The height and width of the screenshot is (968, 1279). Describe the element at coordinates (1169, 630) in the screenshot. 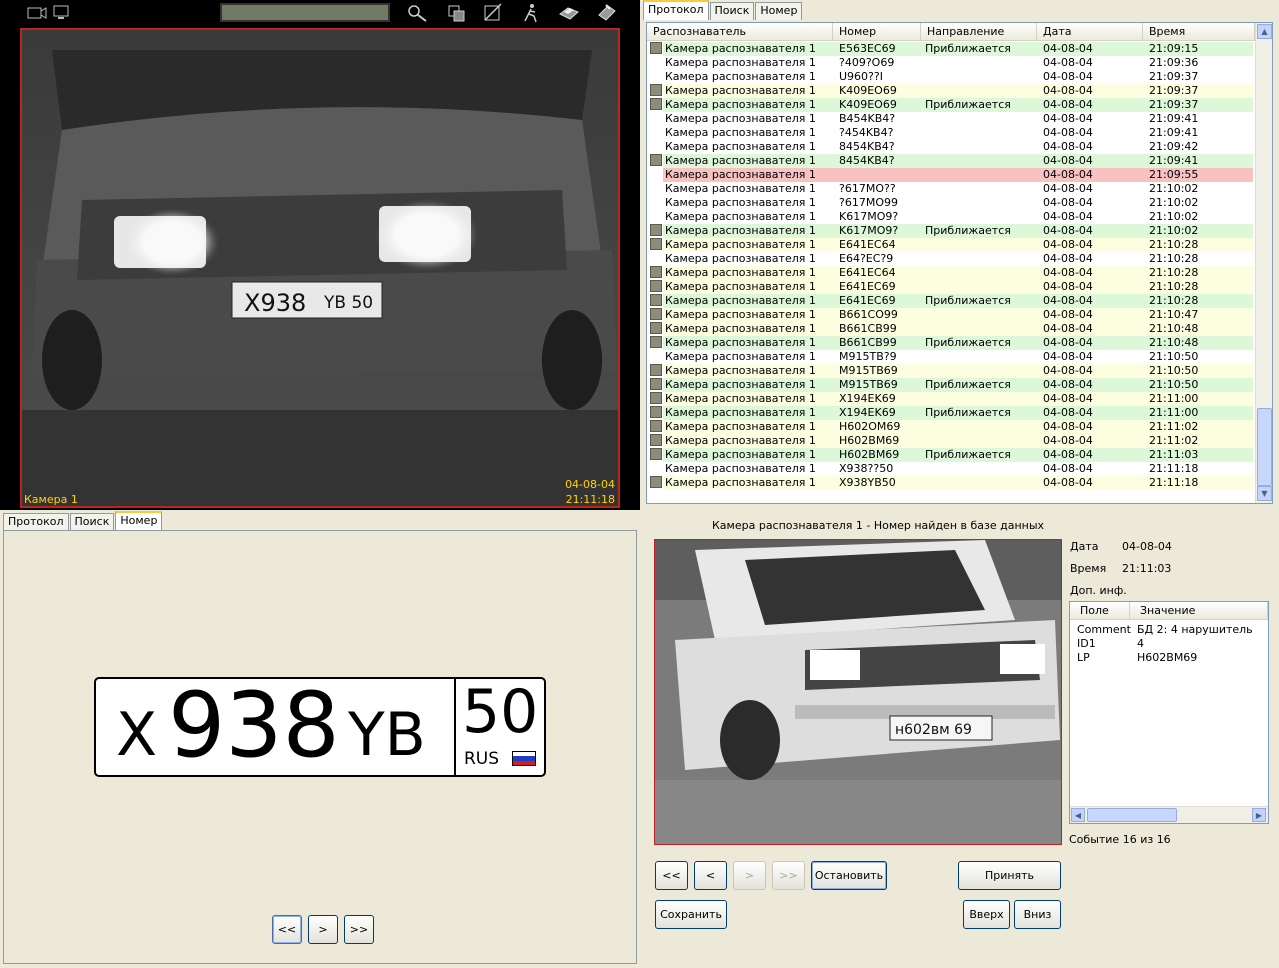

I see `list-item: Comment БД 2: 4 нарушитель` at that location.